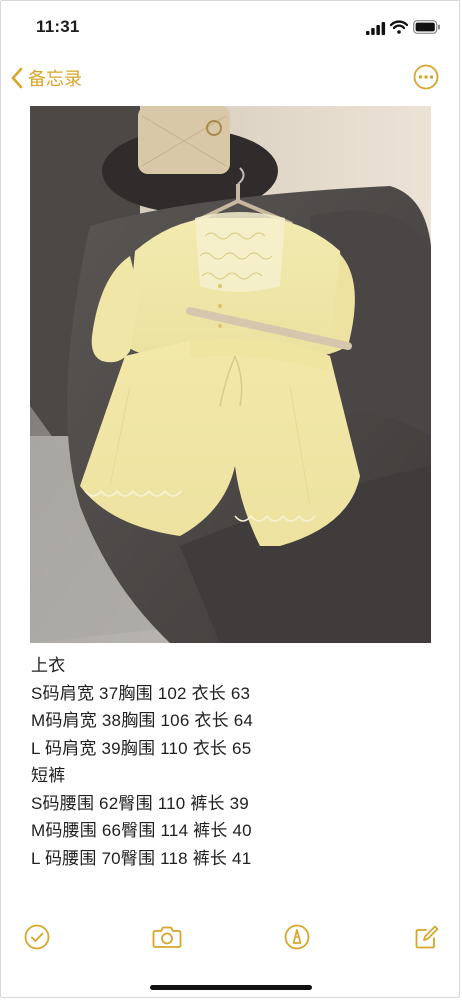  I want to click on ellipsis-circle-icon, so click(426, 77).